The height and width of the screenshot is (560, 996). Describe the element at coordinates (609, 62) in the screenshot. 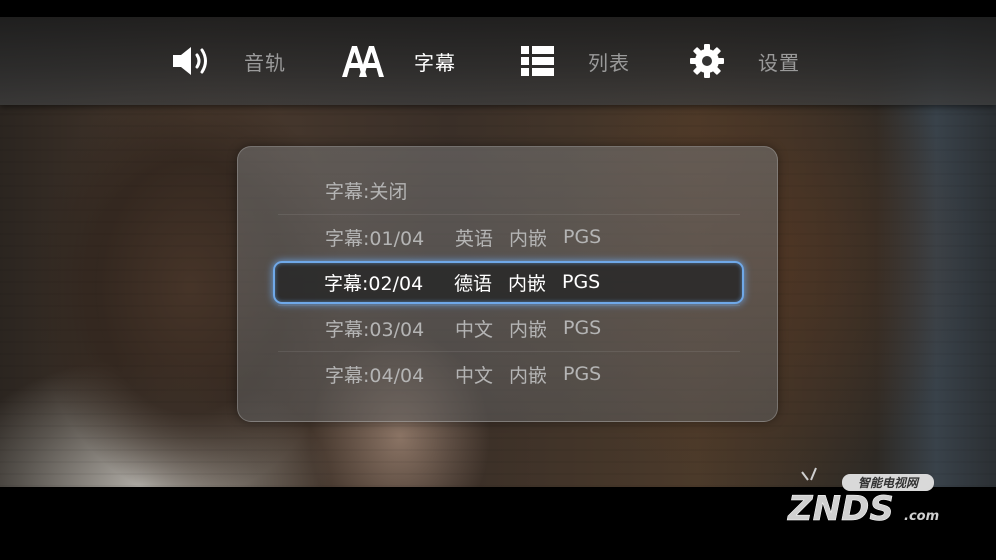

I see `menu-label-list: 列表` at that location.